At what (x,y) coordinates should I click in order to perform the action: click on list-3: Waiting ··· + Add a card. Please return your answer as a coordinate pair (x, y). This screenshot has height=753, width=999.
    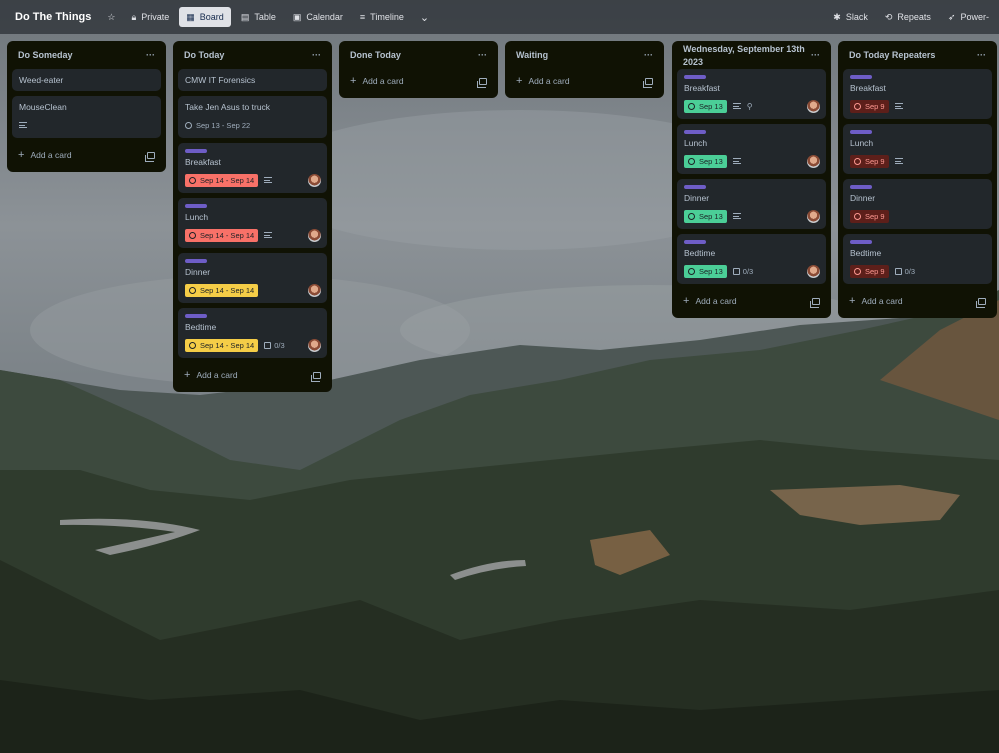
    Looking at the image, I should click on (584, 69).